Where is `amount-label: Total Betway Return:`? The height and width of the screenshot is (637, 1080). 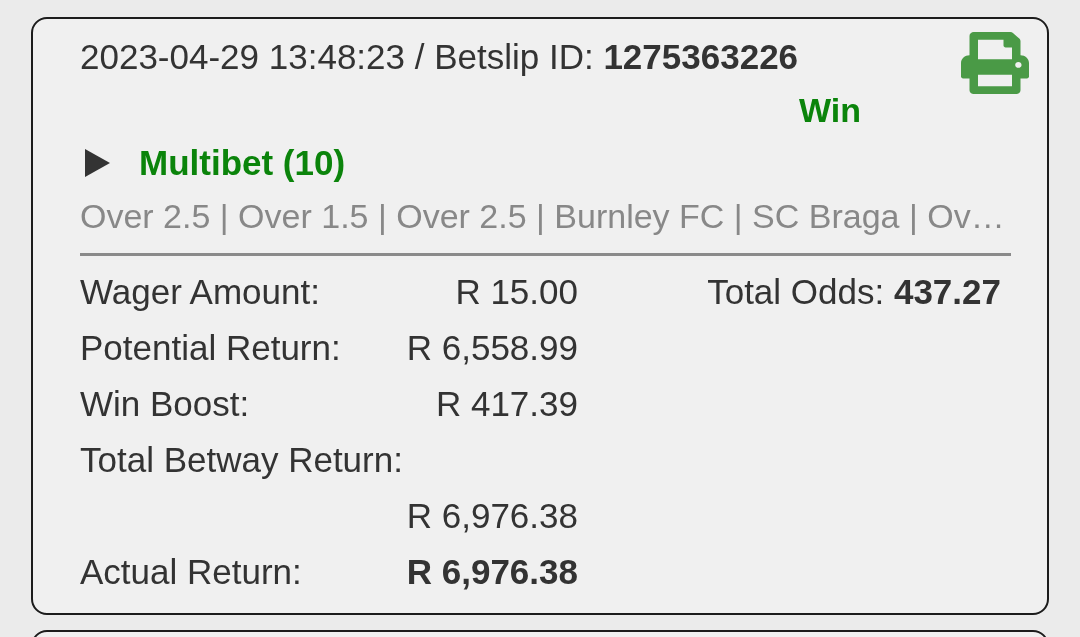 amount-label: Total Betway Return: is located at coordinates (241, 460).